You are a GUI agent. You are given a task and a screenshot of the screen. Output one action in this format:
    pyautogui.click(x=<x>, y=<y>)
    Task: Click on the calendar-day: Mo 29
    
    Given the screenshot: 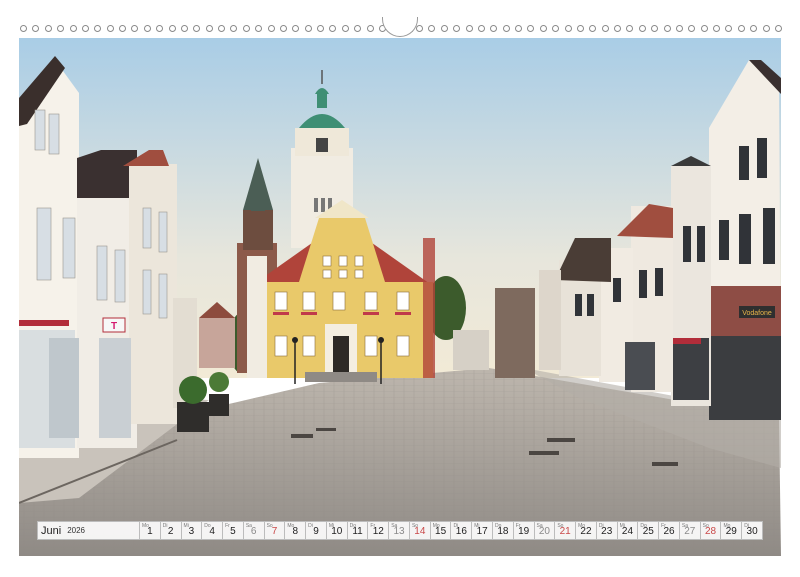 What is the action you would take?
    pyautogui.click(x=732, y=530)
    